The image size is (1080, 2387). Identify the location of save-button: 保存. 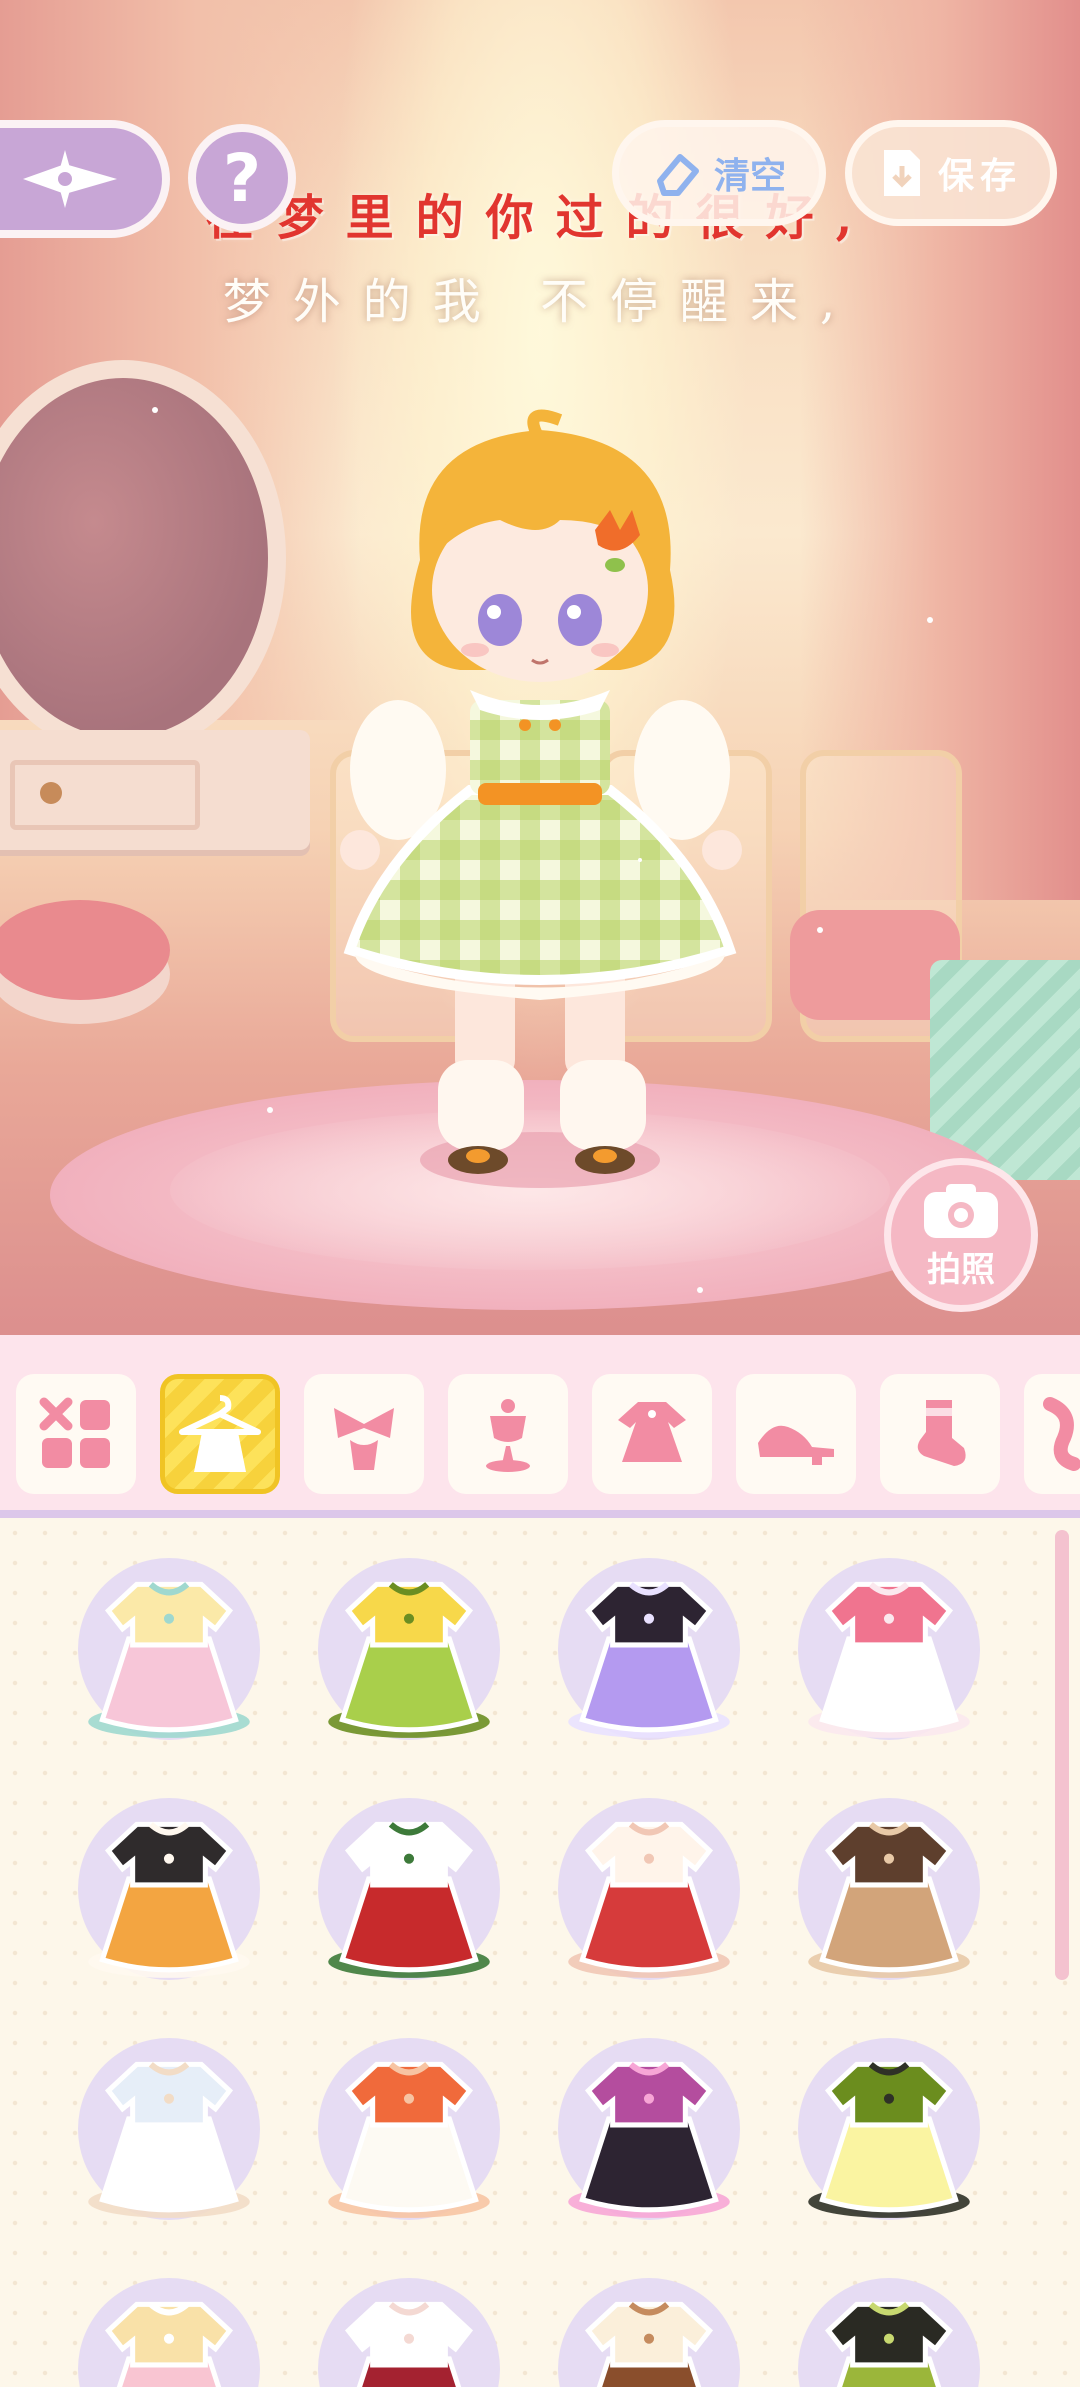
(951, 173).